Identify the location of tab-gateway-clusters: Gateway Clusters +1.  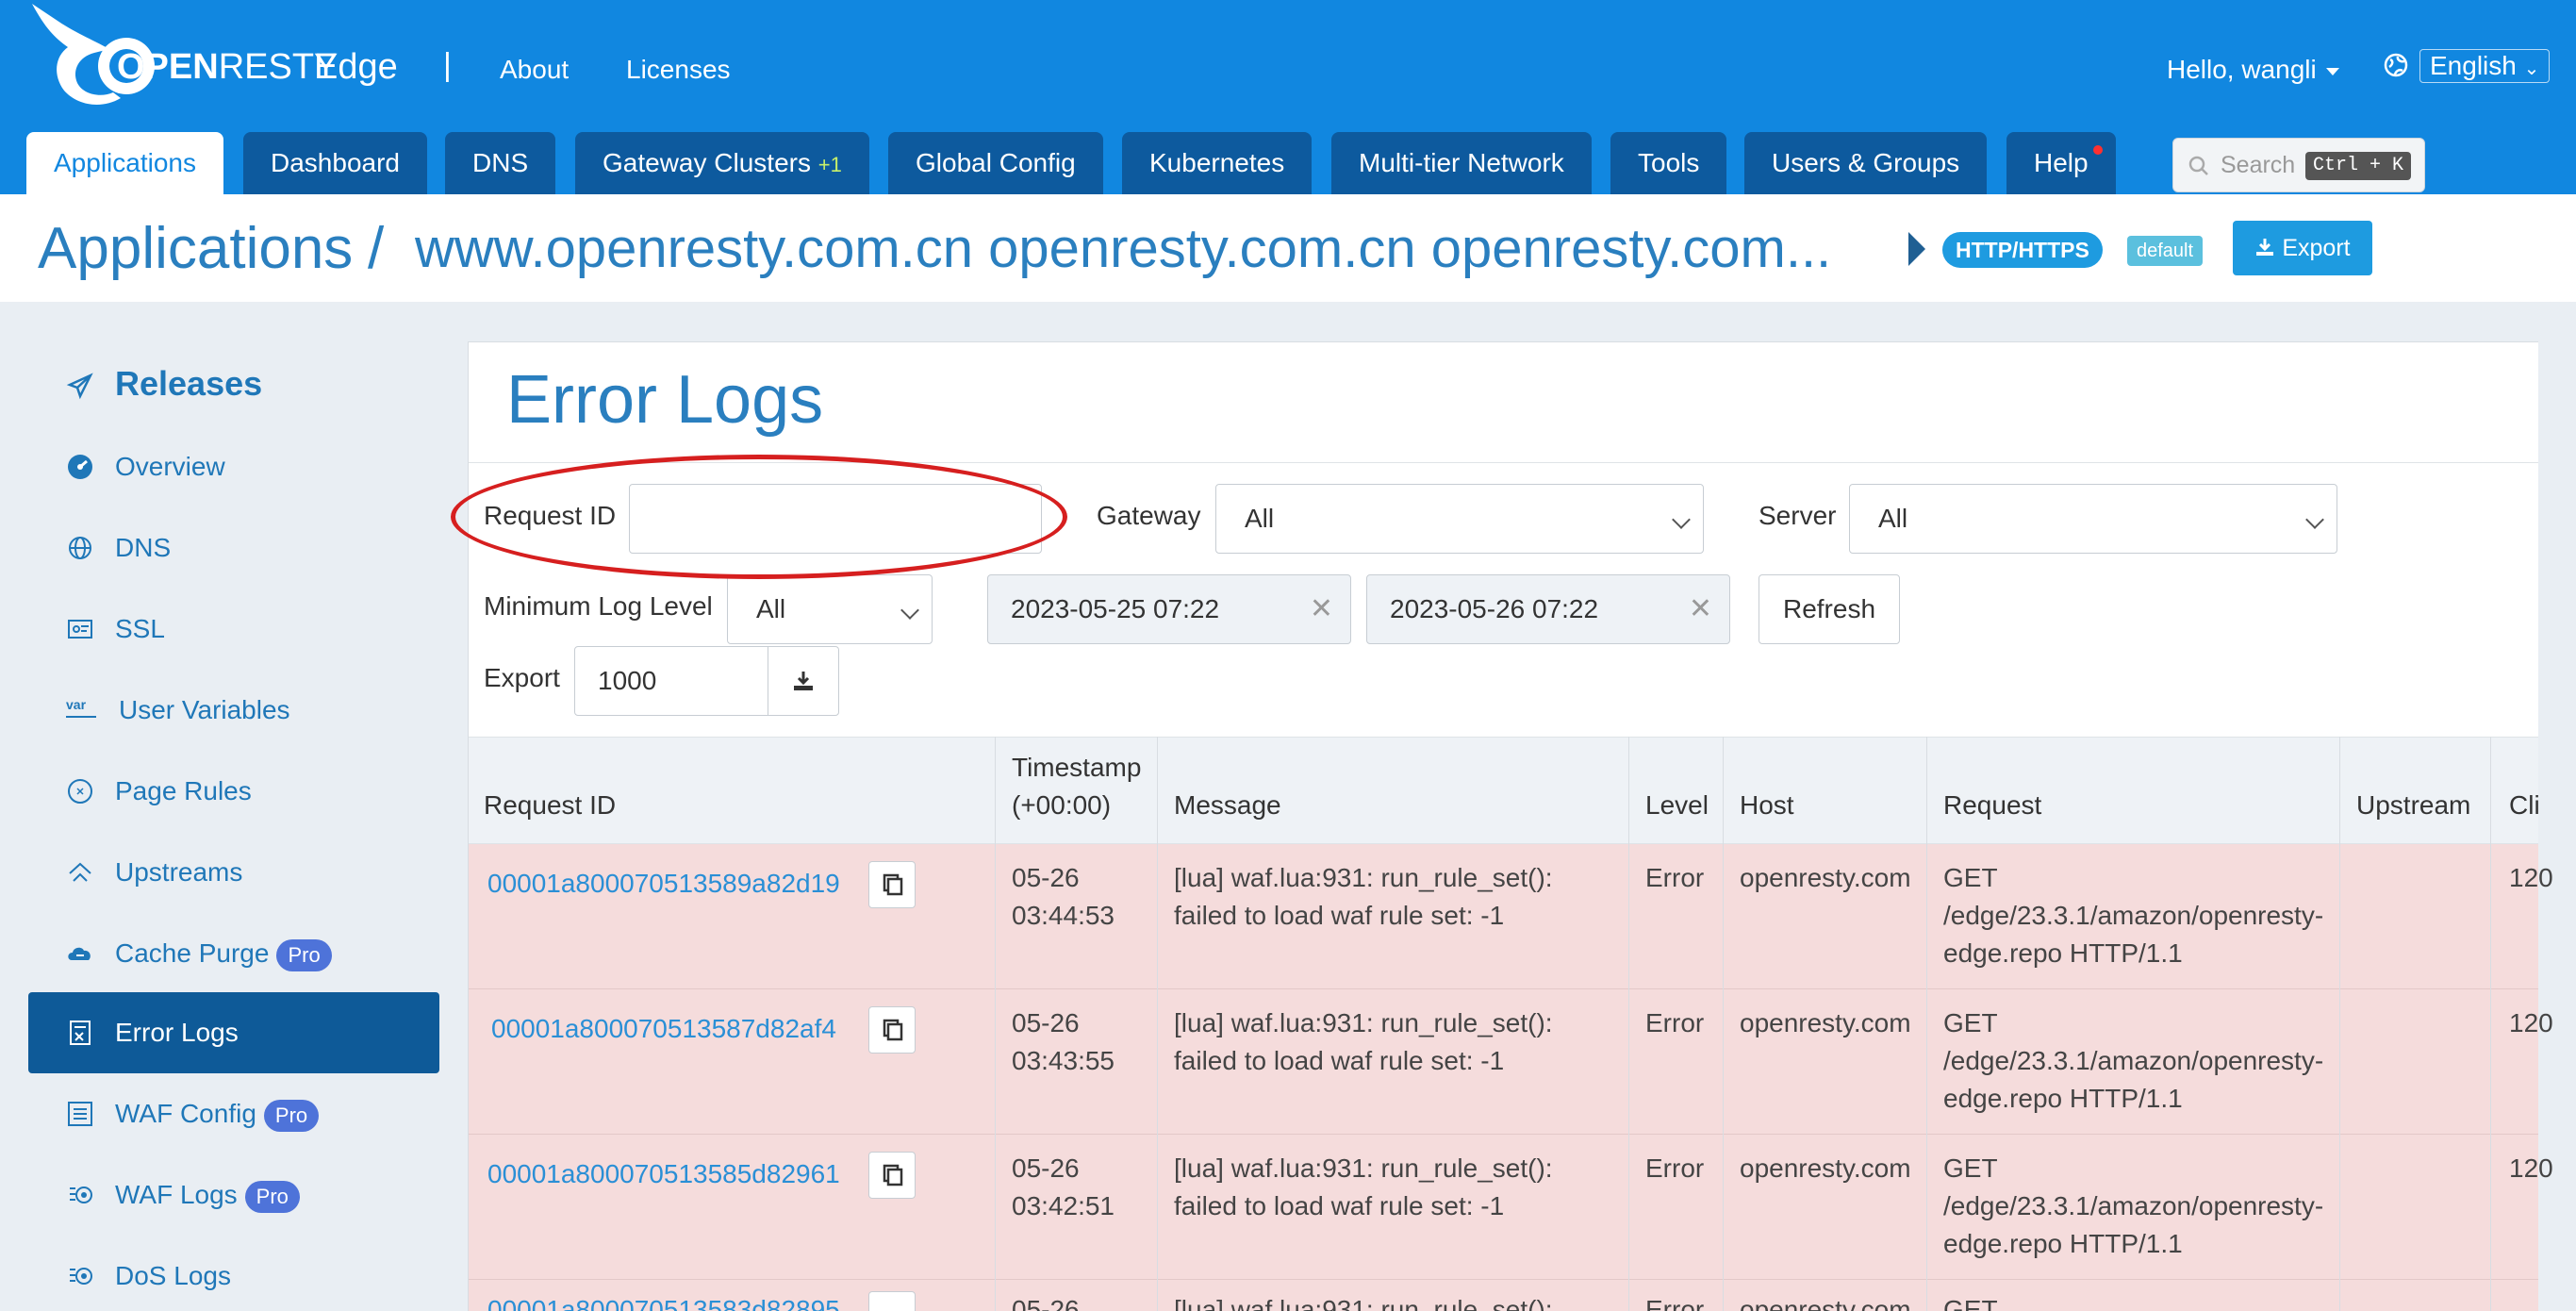
(722, 163).